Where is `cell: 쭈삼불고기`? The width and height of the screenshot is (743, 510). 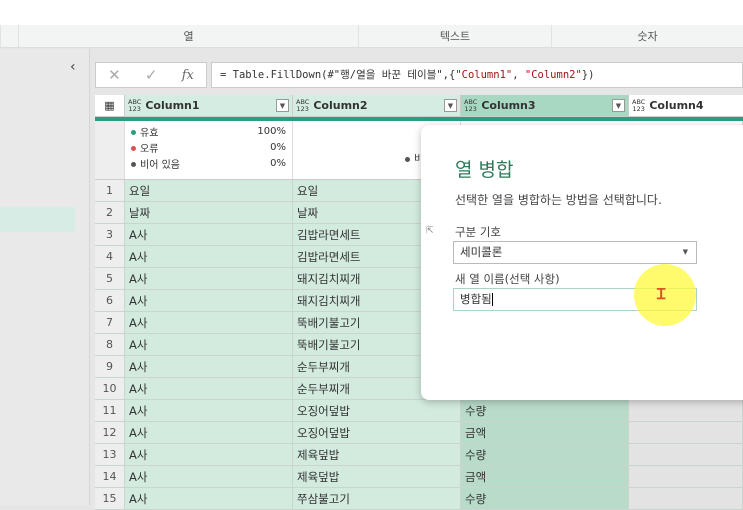 cell: 쭈삼불고기 is located at coordinates (377, 498).